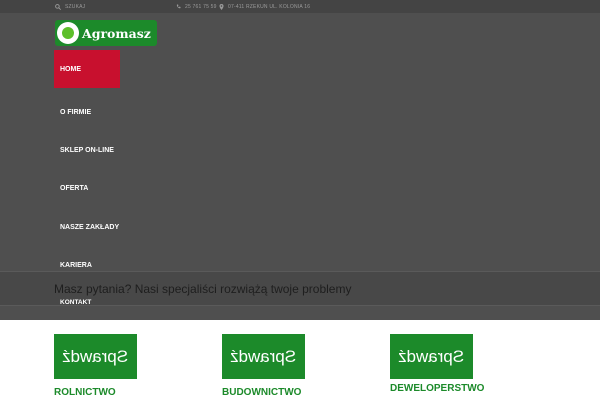 This screenshot has width=600, height=400. Describe the element at coordinates (437, 388) in the screenshot. I see `category-label-deweloperstwo: DEWELOPERSTWO` at that location.